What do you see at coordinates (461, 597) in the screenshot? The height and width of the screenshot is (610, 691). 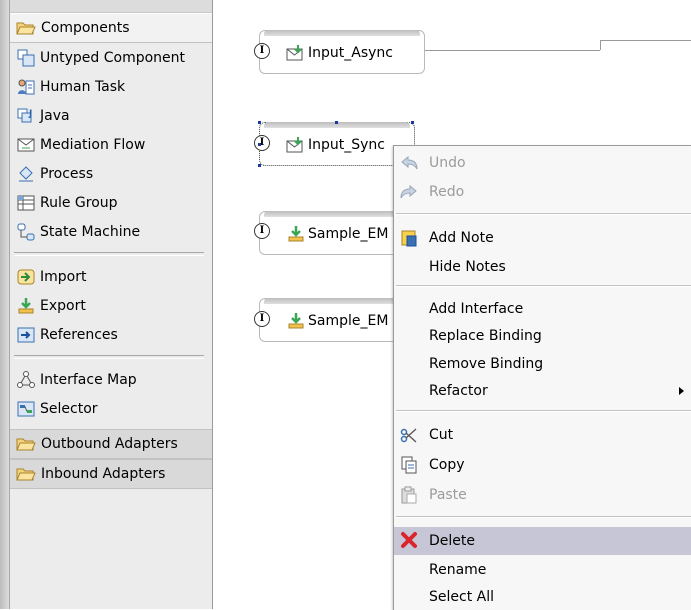 I see `menu-item-label: Select All` at bounding box center [461, 597].